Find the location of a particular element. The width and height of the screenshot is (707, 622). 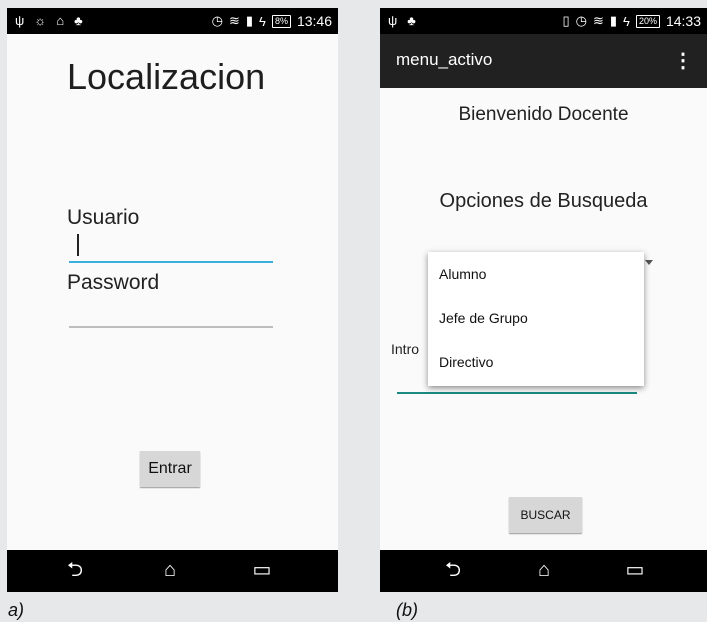

password-label: Password is located at coordinates (113, 282).